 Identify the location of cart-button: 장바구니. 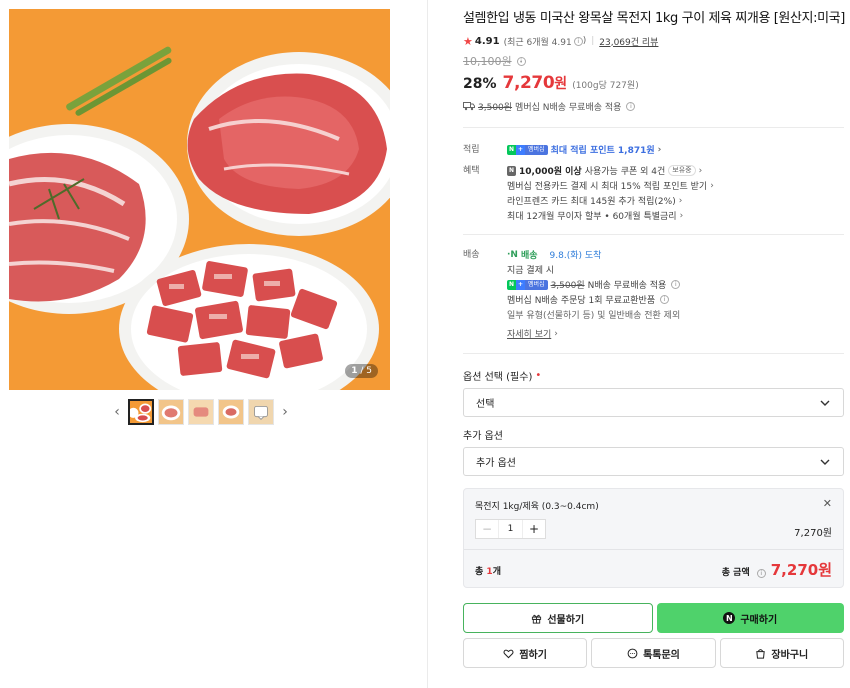
(781, 653).